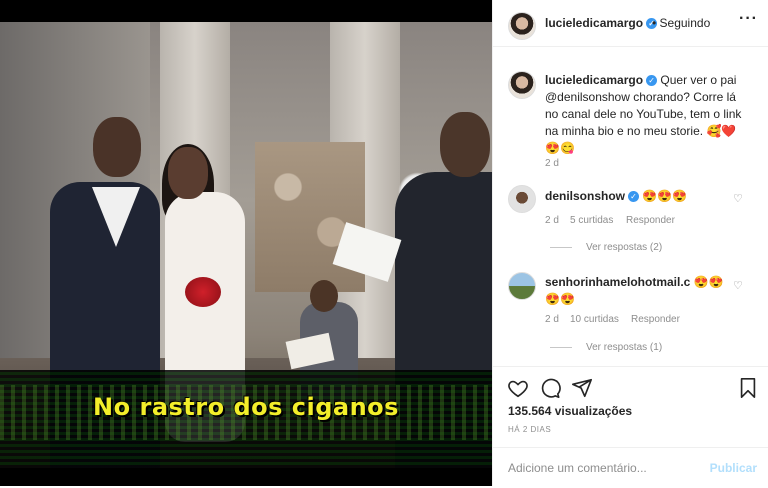 The width and height of the screenshot is (768, 488). What do you see at coordinates (748, 19) in the screenshot?
I see `more-dots-icon: ···` at bounding box center [748, 19].